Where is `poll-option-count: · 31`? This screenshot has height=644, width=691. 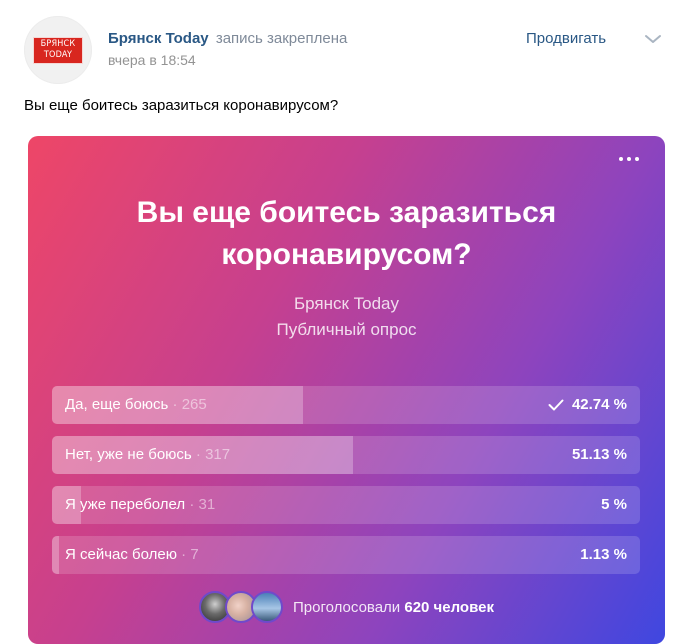
poll-option-count: · 31 is located at coordinates (202, 504).